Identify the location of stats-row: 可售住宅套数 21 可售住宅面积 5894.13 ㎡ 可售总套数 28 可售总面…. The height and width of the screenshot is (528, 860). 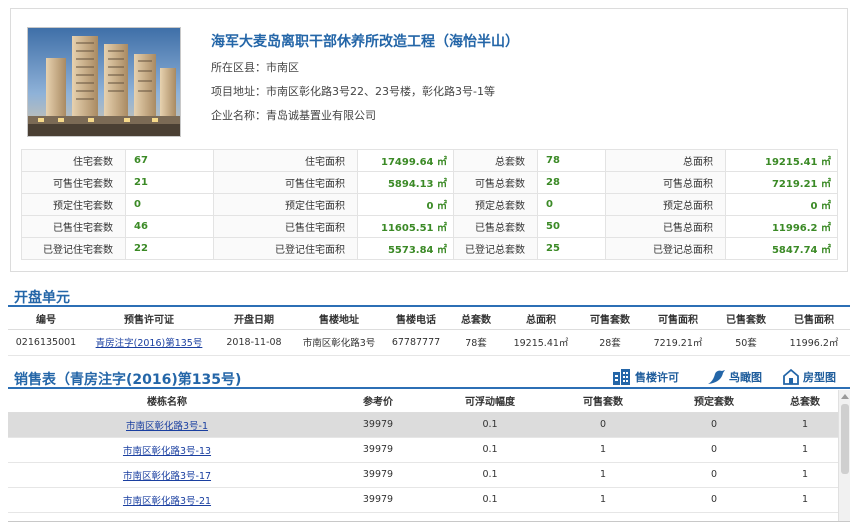
(429, 182).